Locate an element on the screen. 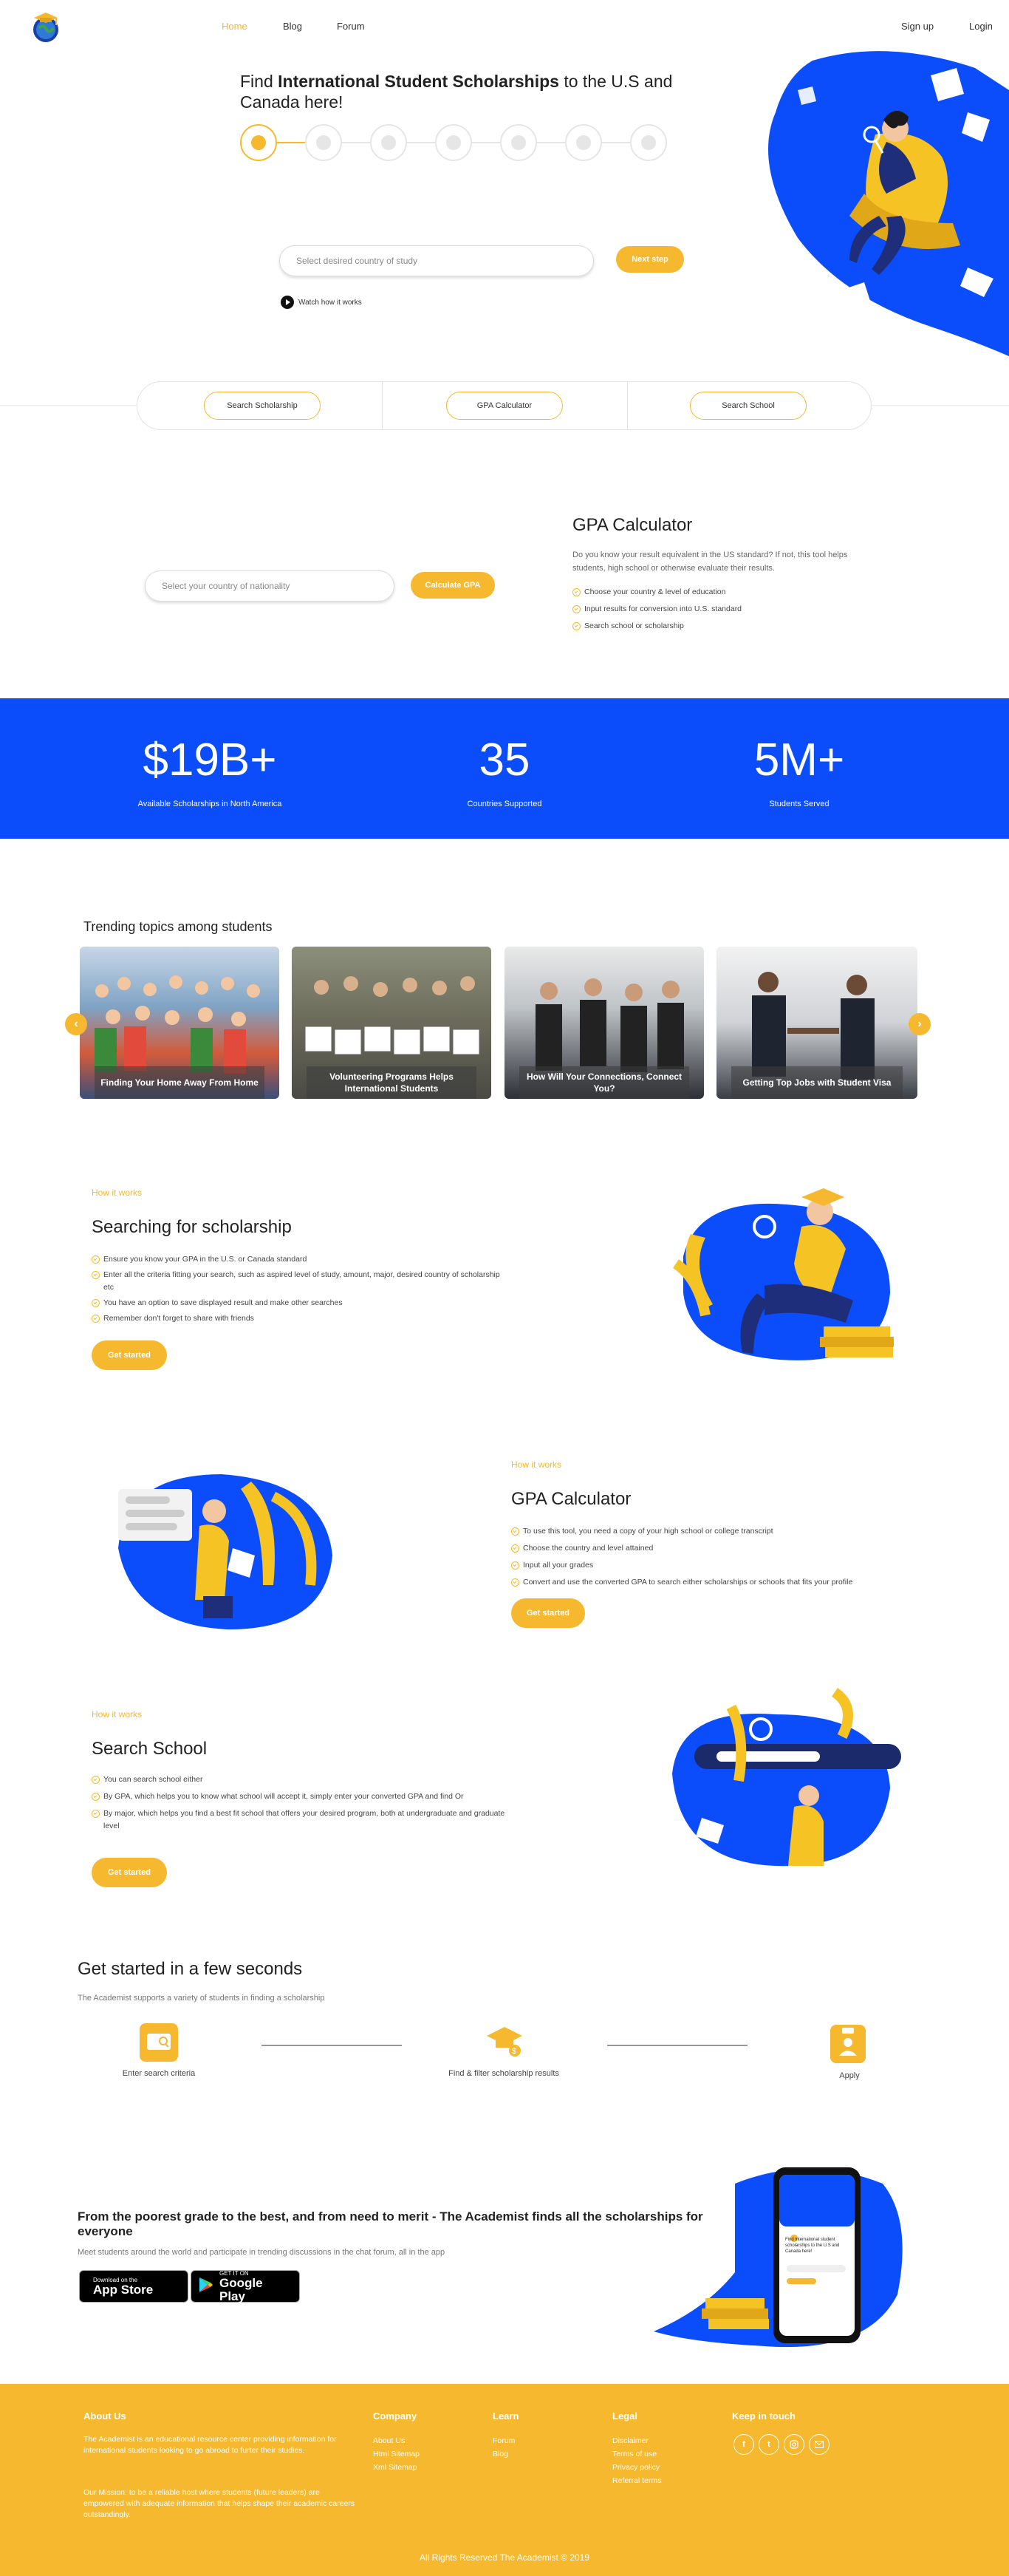 The image size is (1009, 2576). footer-about-title: About Us is located at coordinates (104, 2416).